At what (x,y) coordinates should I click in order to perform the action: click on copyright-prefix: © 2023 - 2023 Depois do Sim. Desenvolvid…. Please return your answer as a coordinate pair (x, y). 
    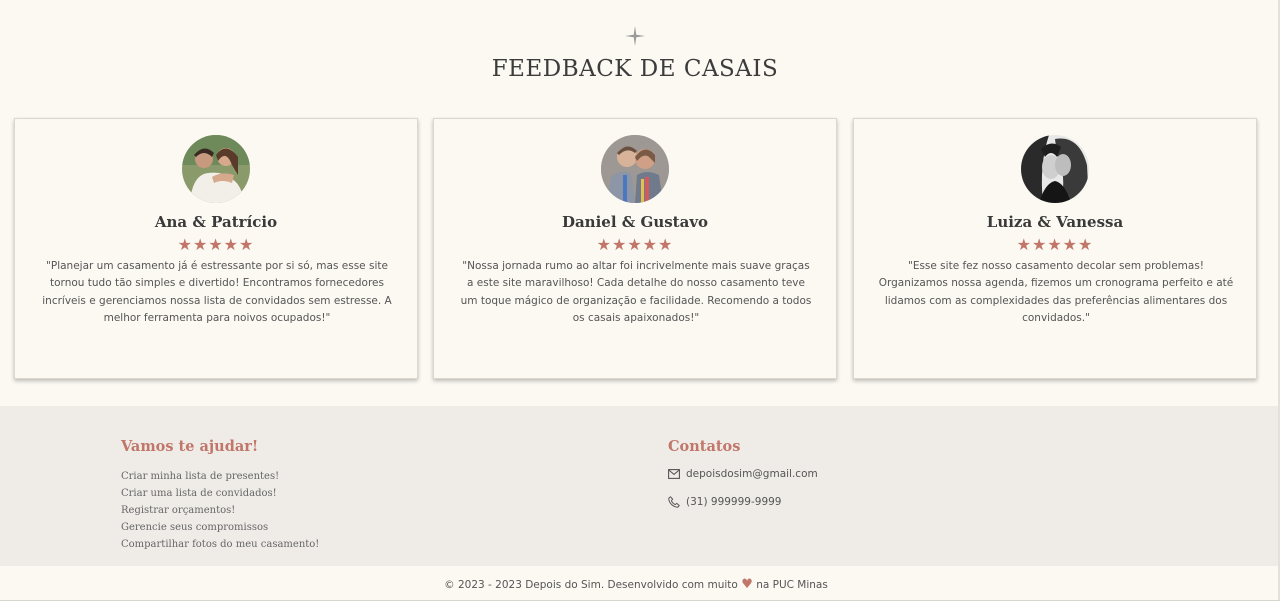
    Looking at the image, I should click on (591, 585).